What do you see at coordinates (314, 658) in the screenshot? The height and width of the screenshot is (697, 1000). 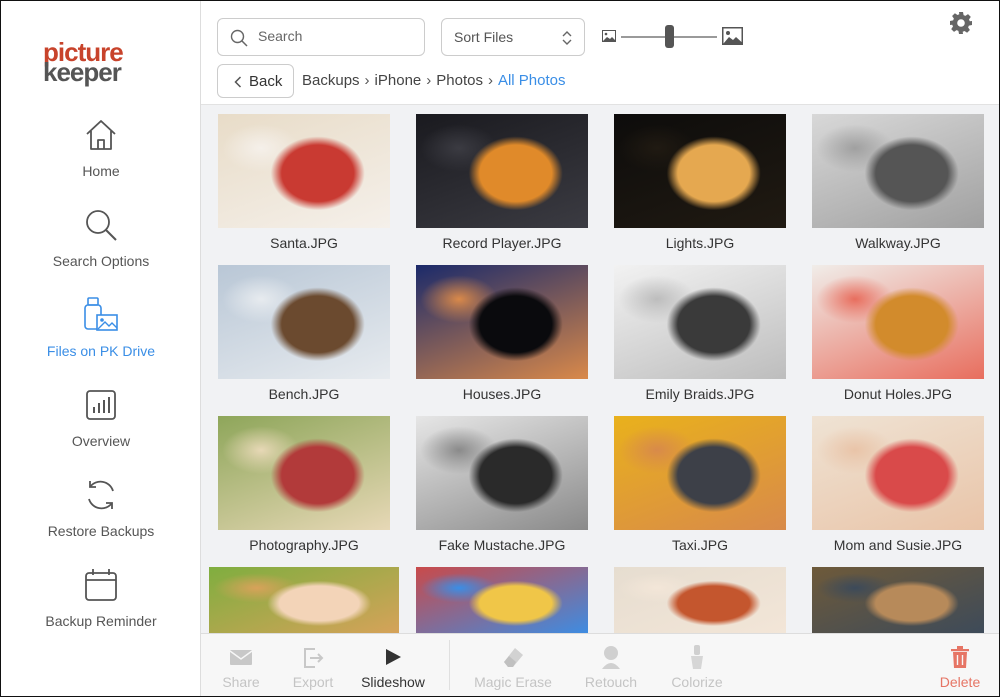 I see `export-icon` at bounding box center [314, 658].